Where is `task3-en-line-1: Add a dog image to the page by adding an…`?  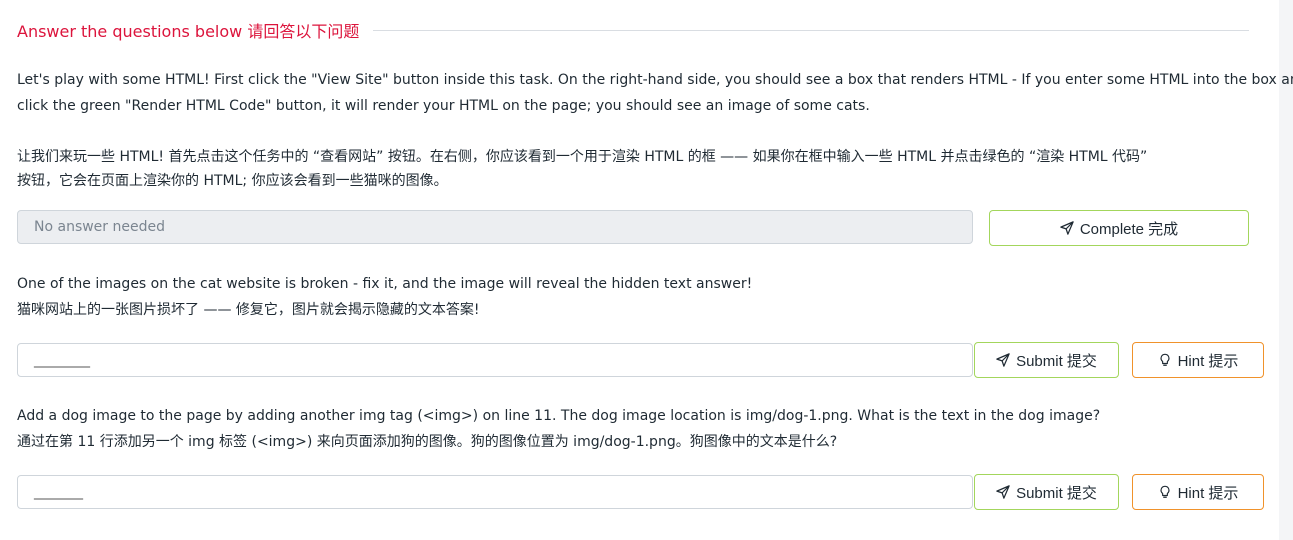
task3-en-line-1: Add a dog image to the page by adding an… is located at coordinates (559, 416).